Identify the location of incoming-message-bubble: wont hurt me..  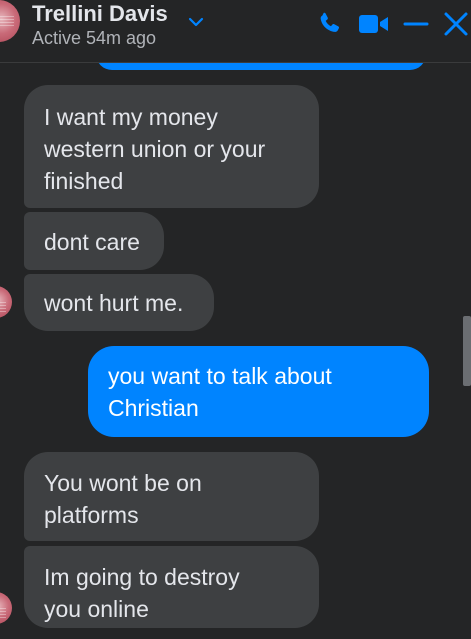
(119, 302).